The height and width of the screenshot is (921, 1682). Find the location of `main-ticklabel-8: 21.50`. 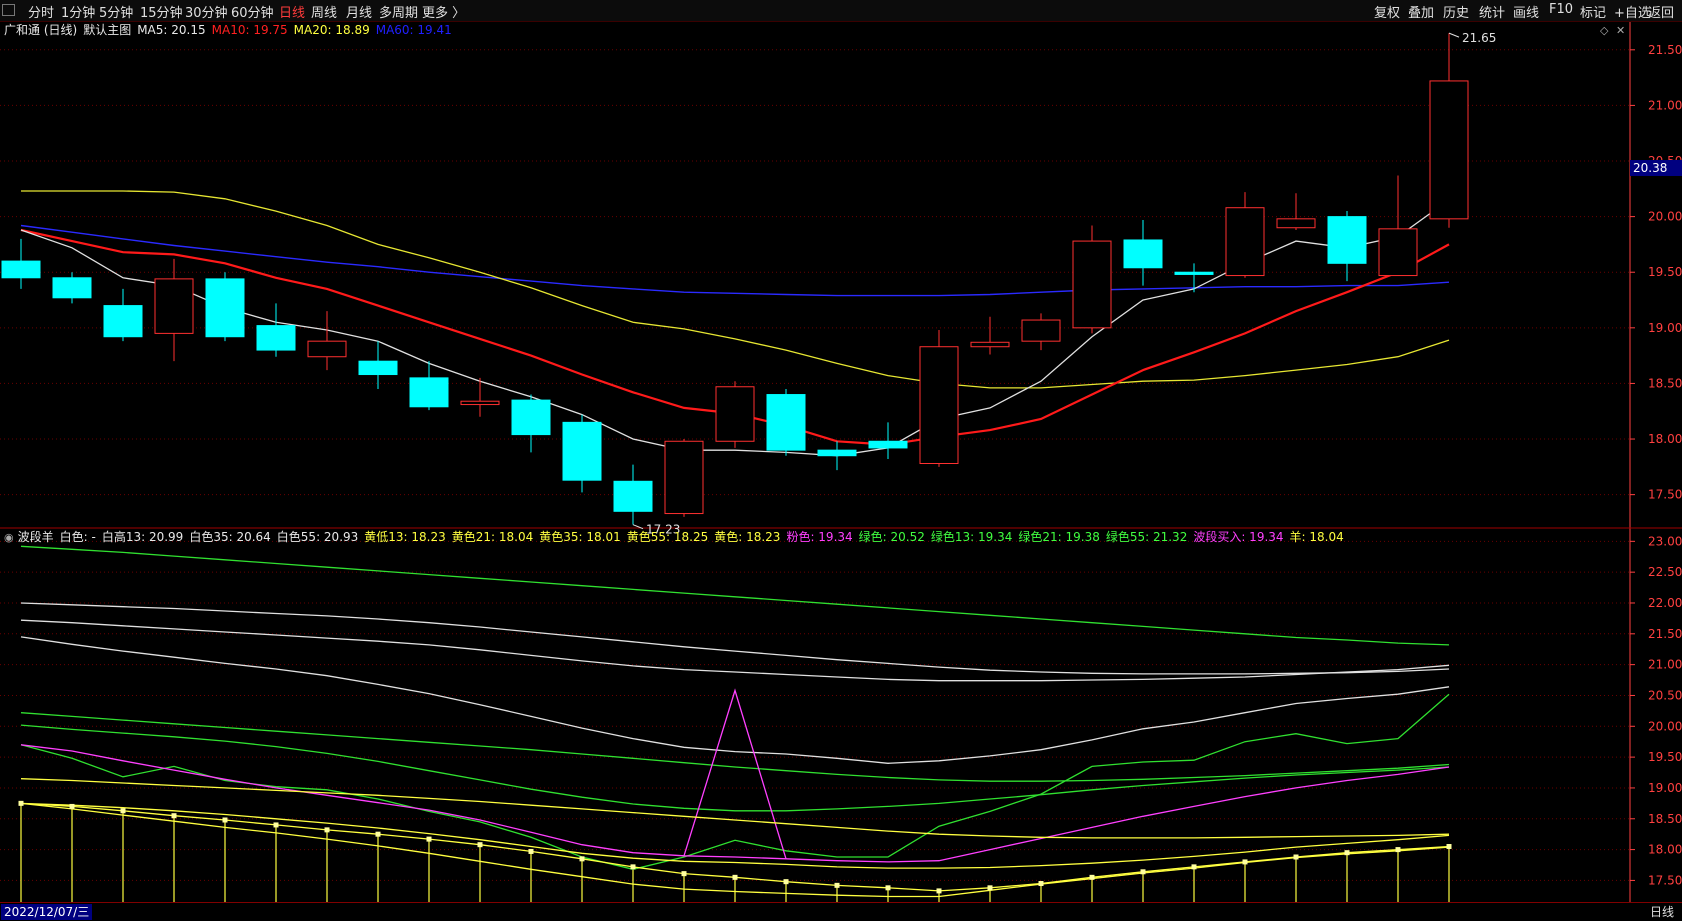

main-ticklabel-8: 21.50 is located at coordinates (1665, 50).